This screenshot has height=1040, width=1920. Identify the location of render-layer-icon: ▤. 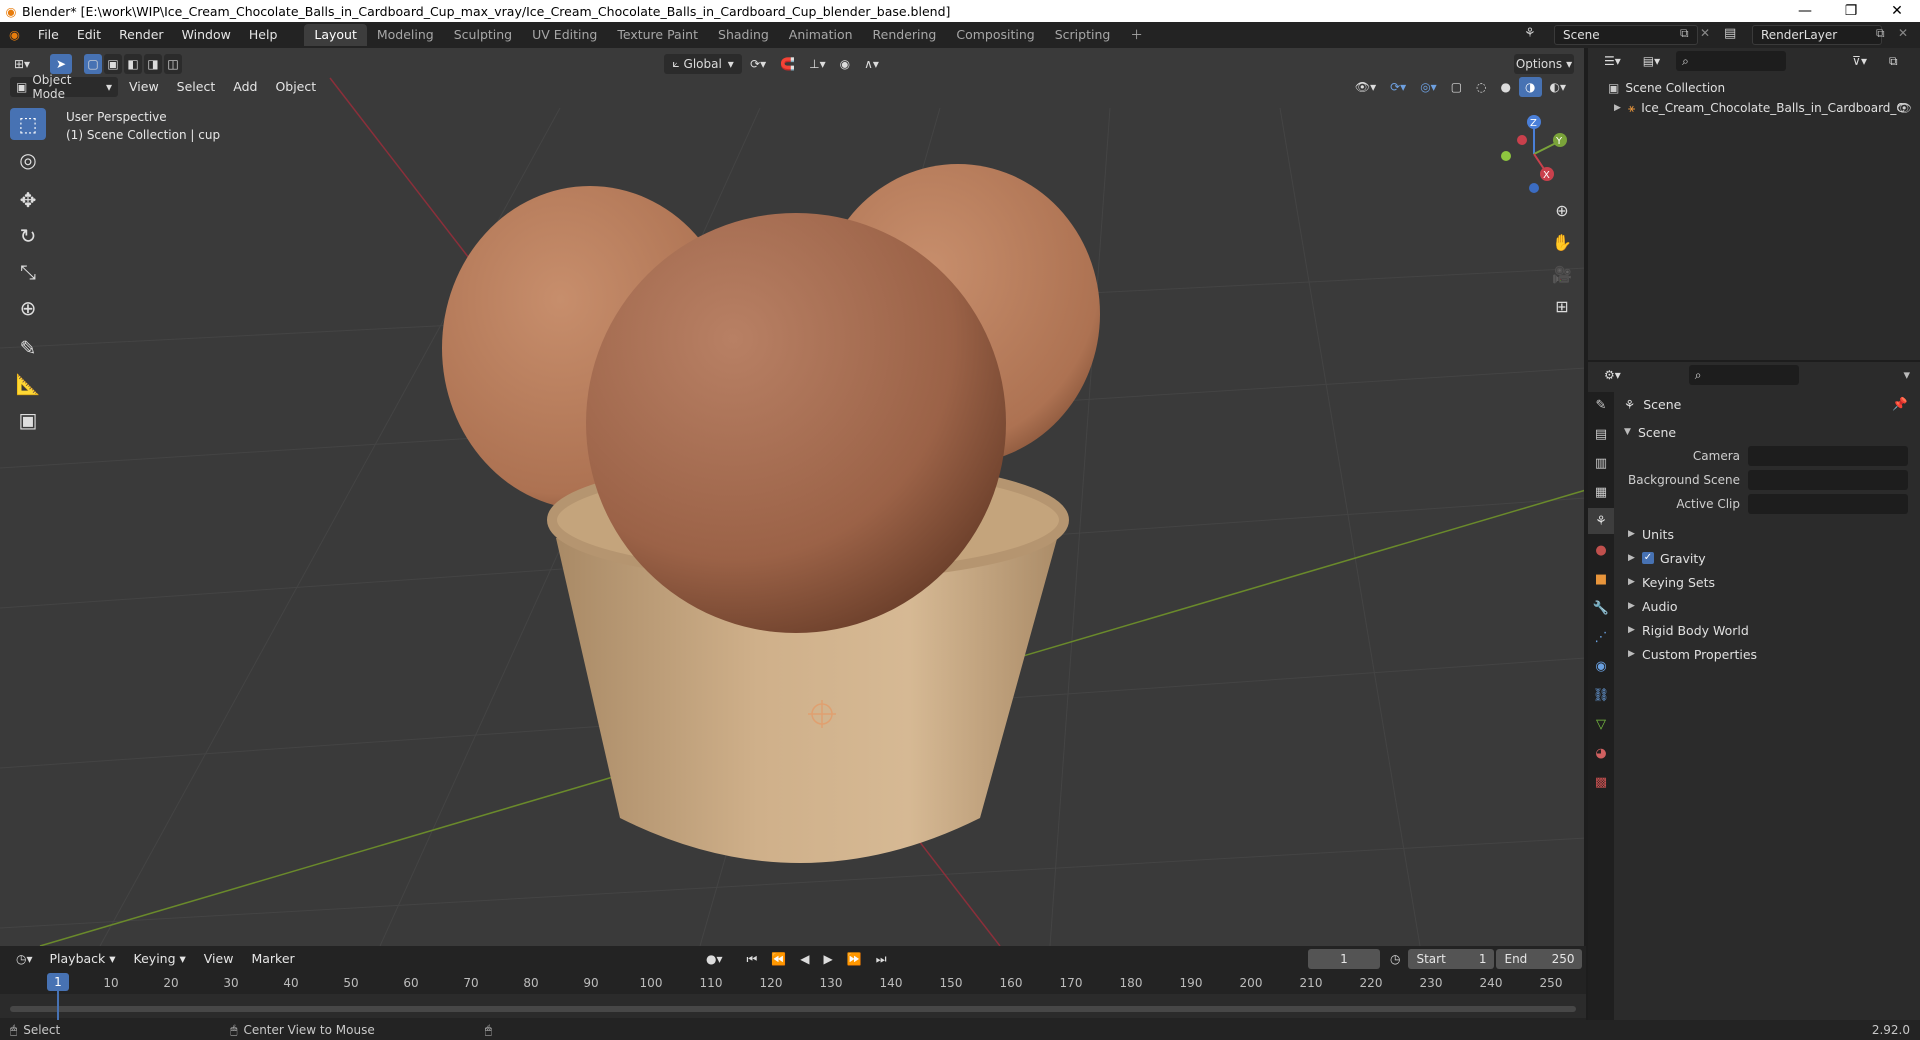
(1730, 33).